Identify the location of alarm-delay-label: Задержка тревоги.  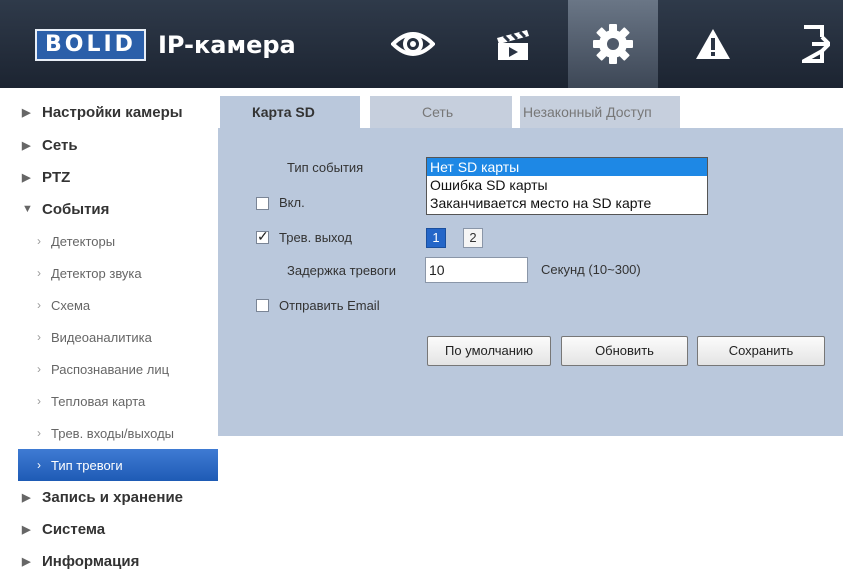
(342, 270).